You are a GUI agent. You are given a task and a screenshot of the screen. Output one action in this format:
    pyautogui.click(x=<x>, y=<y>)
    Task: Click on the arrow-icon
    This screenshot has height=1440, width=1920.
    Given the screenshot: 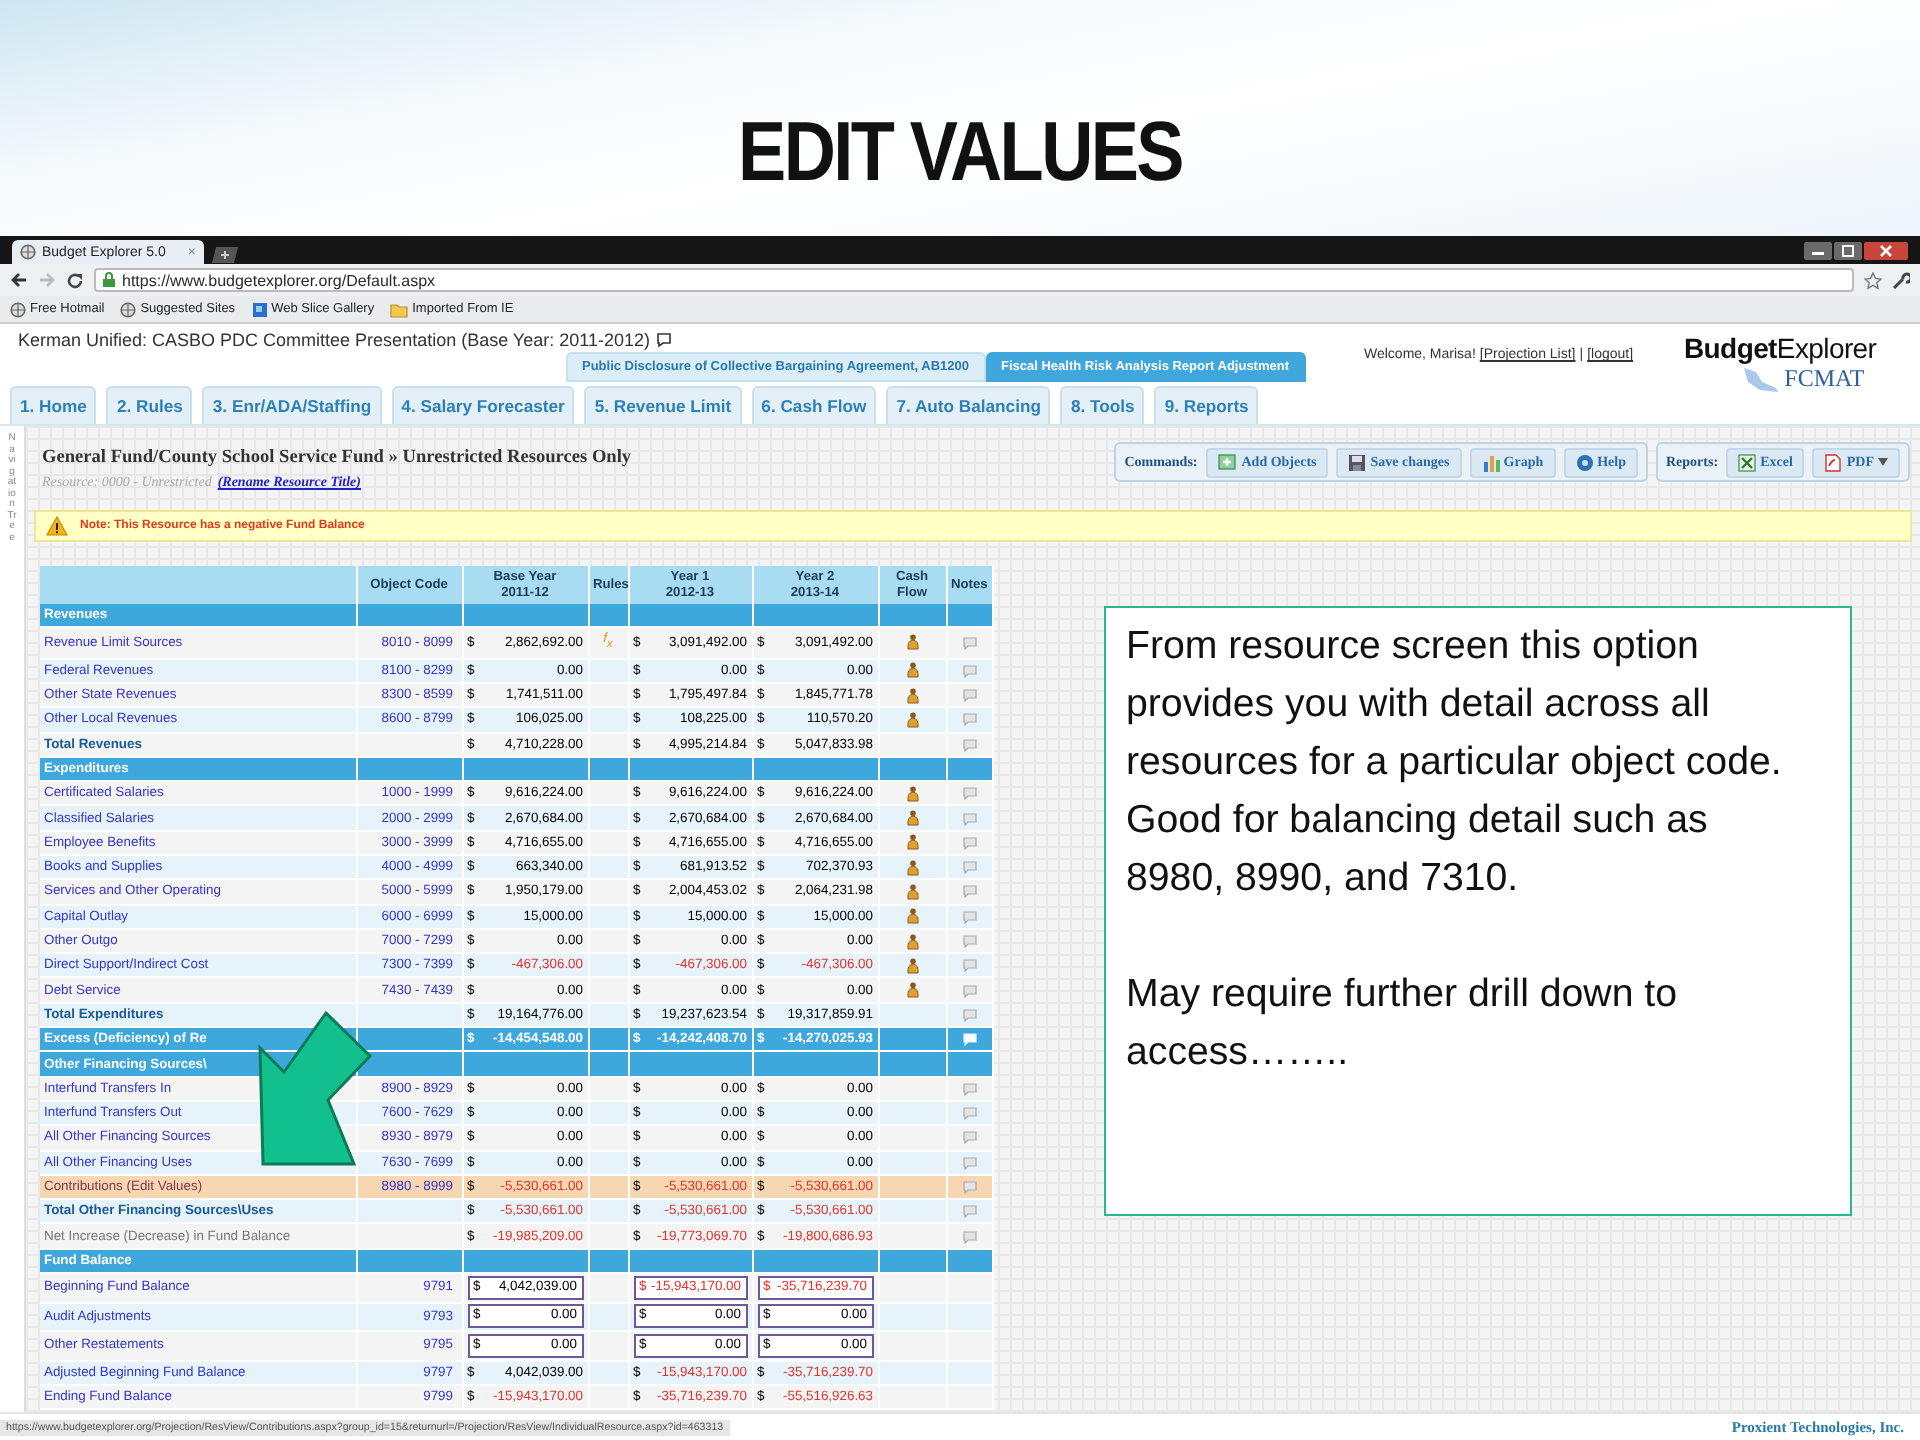 What is the action you would take?
    pyautogui.click(x=316, y=1089)
    